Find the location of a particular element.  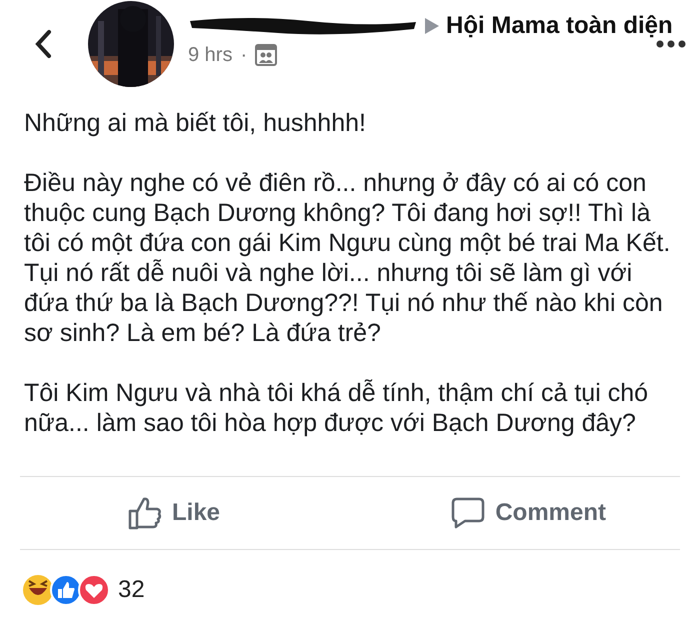

group-name: Hội Mama toàn diện is located at coordinates (559, 26).